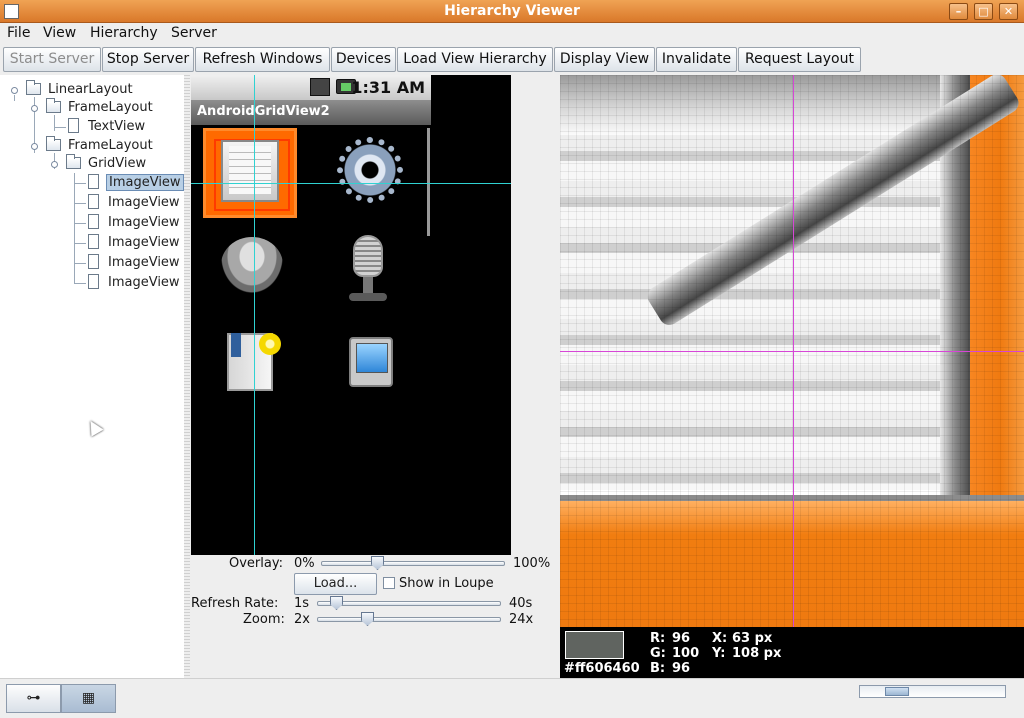  Describe the element at coordinates (658, 668) in the screenshot. I see `pixel-b-label: B:` at that location.